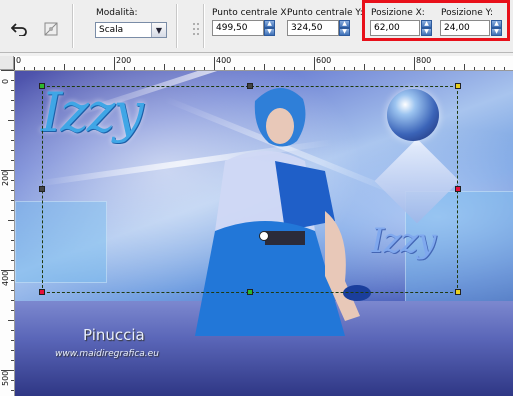 The width and height of the screenshot is (513, 396). I want to click on ruler-label: 600, so click(324, 60).